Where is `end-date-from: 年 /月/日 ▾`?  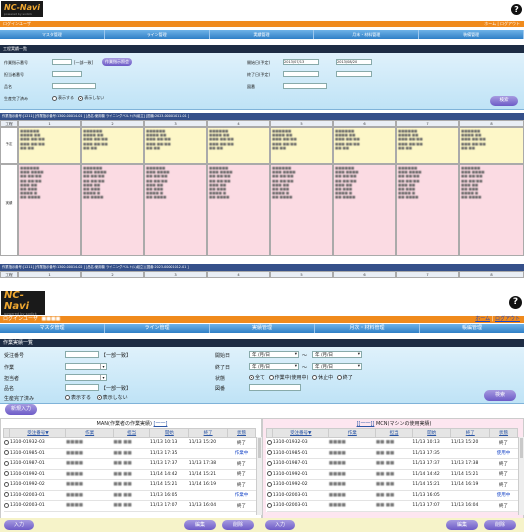
end-date-from: 年 /月/日 ▾ is located at coordinates (274, 366).